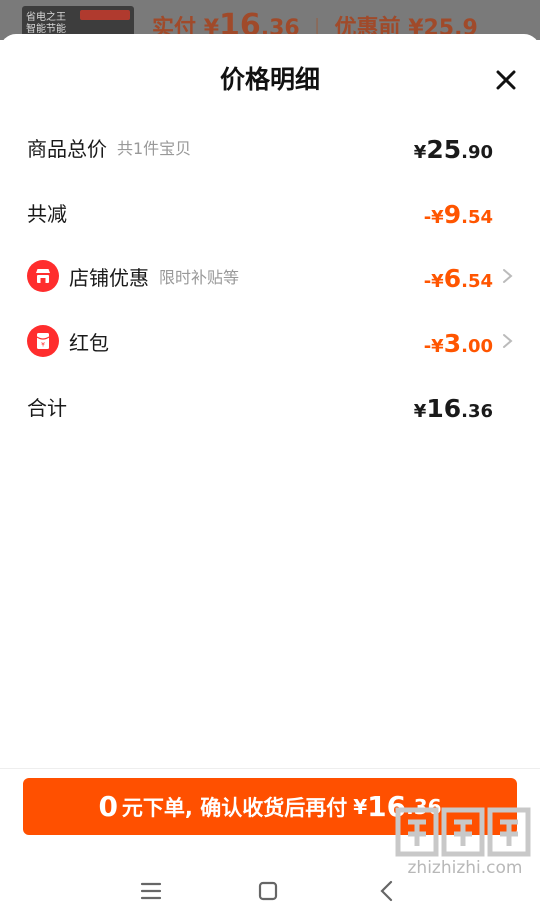  What do you see at coordinates (105, 15) in the screenshot?
I see `thumbnail-badge` at bounding box center [105, 15].